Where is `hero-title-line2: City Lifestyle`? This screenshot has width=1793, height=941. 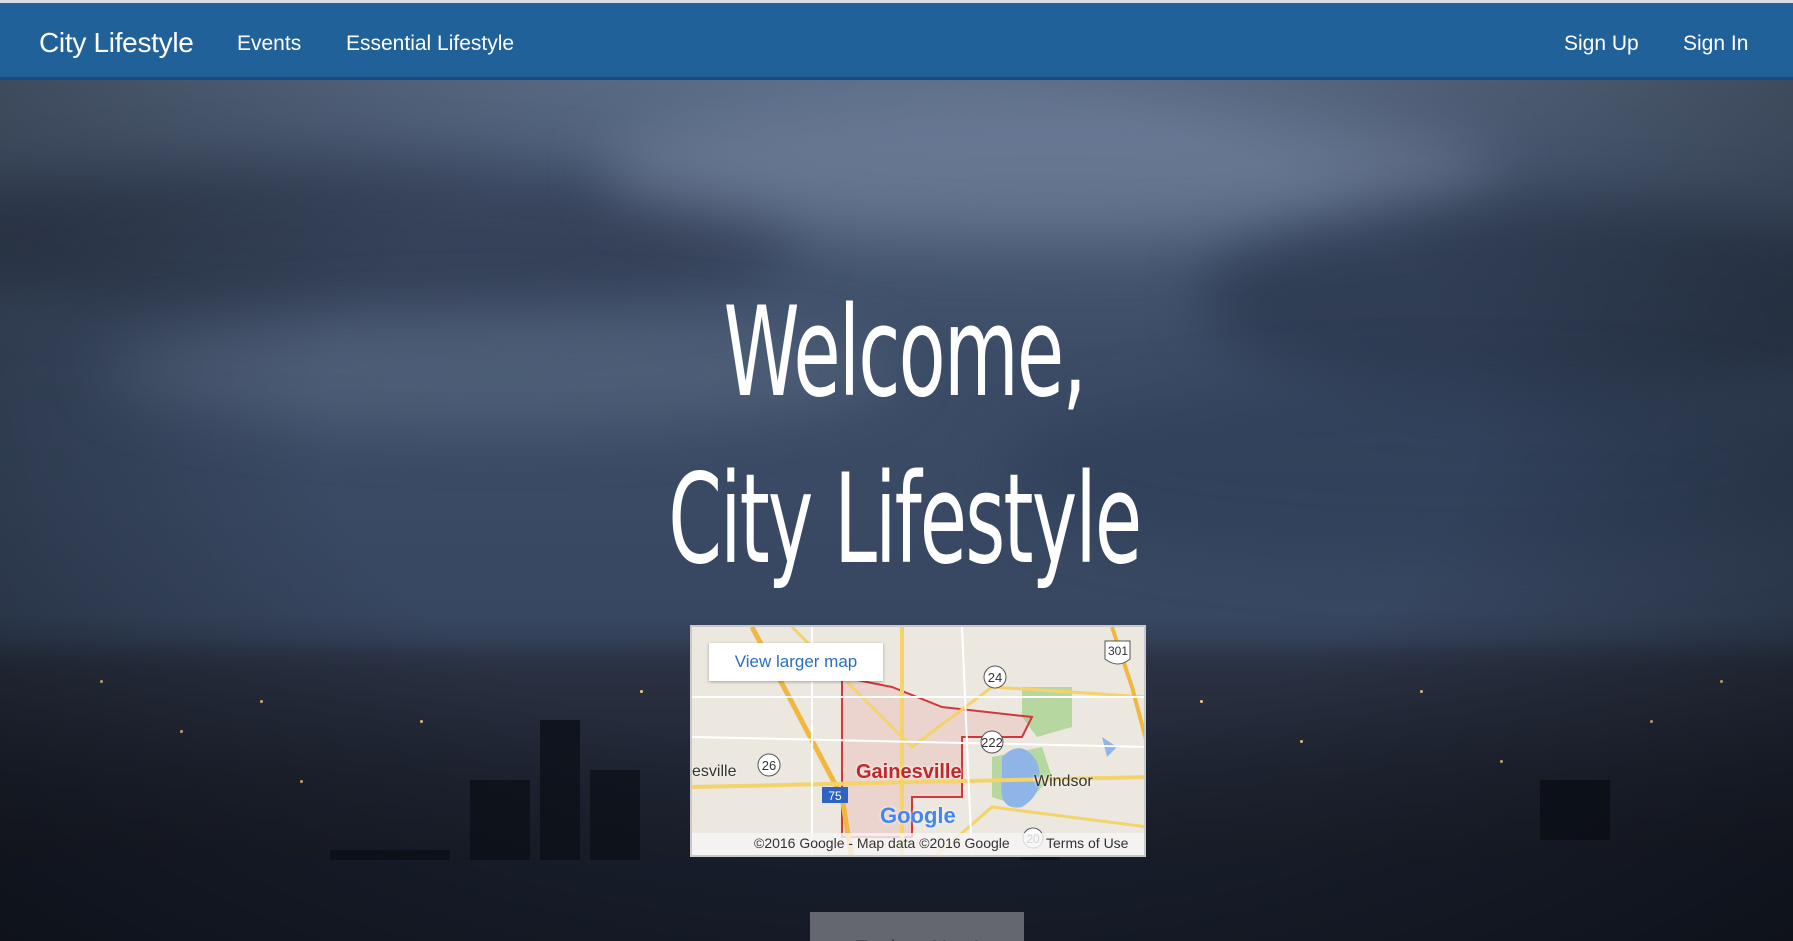
hero-title-line2: City Lifestyle is located at coordinates (905, 520).